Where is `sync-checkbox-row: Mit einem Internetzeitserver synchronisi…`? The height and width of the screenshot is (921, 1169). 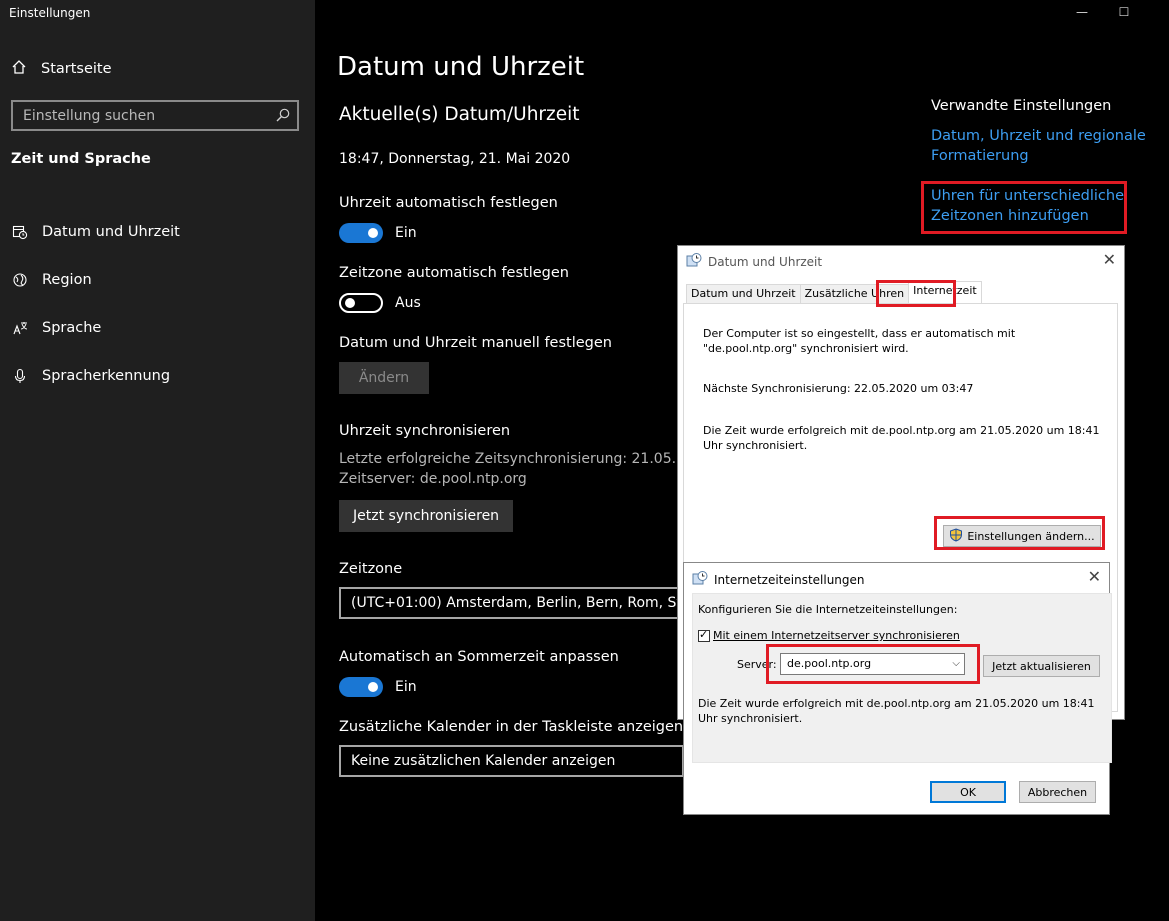 sync-checkbox-row: Mit einem Internetzeitserver synchronisi… is located at coordinates (829, 635).